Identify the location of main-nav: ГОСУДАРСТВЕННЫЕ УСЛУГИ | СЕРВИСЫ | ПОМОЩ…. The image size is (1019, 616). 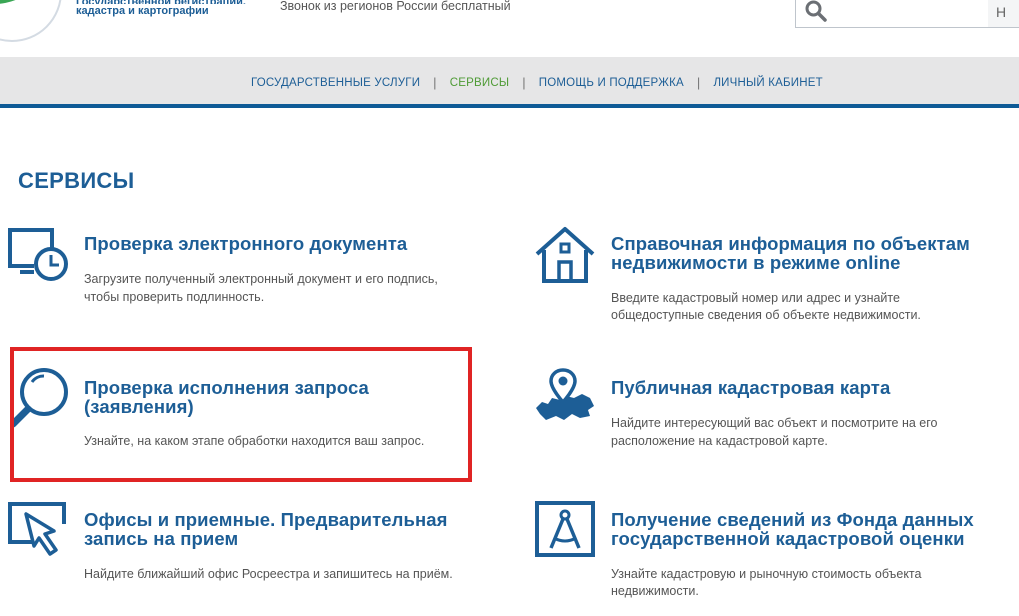
(509, 82).